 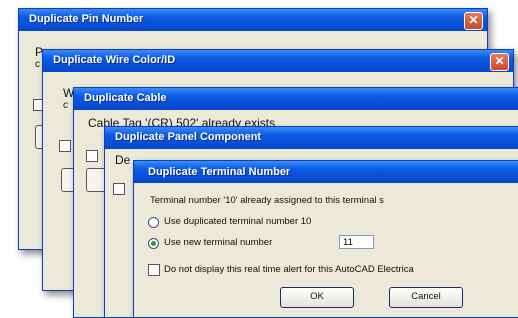 What do you see at coordinates (317, 297) in the screenshot?
I see `ok-button: OK` at bounding box center [317, 297].